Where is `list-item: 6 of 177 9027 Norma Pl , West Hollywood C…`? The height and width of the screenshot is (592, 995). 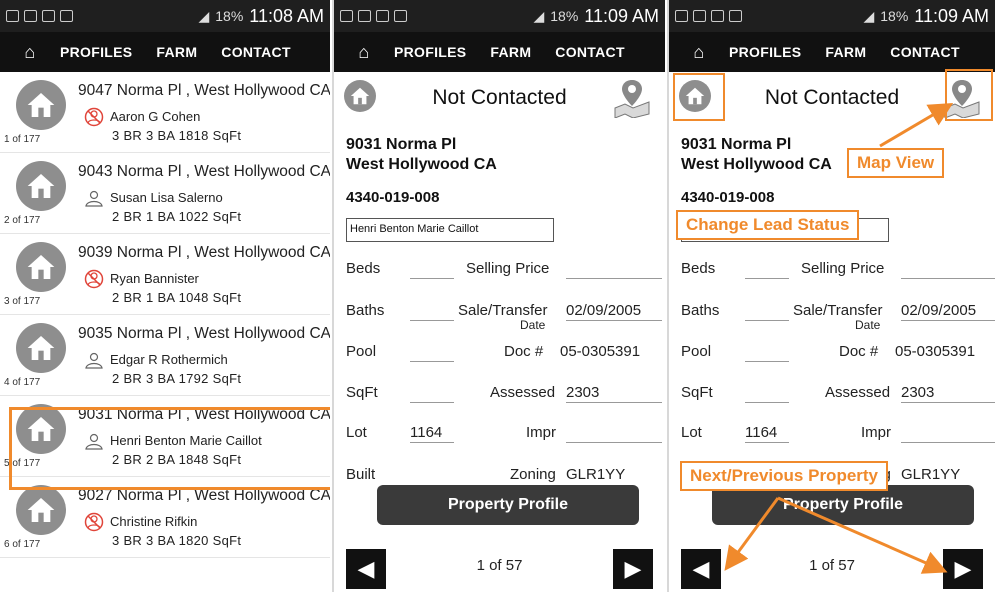 list-item: 6 of 177 9027 Norma Pl , West Hollywood C… is located at coordinates (165, 517).